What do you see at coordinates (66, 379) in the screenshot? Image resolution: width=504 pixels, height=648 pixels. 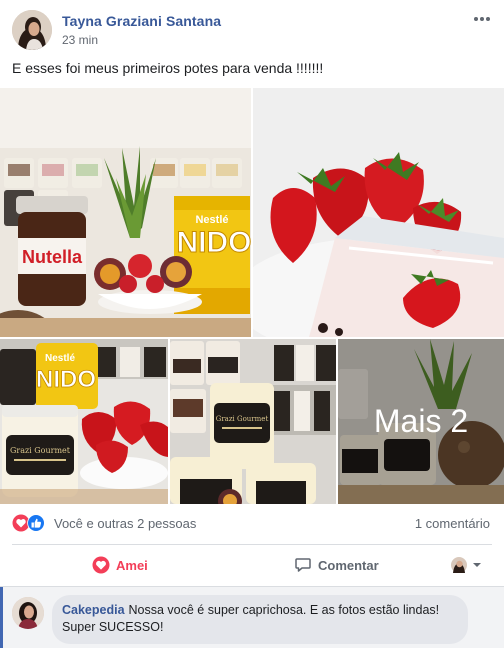 I see `nido-label-2: NIDO` at bounding box center [66, 379].